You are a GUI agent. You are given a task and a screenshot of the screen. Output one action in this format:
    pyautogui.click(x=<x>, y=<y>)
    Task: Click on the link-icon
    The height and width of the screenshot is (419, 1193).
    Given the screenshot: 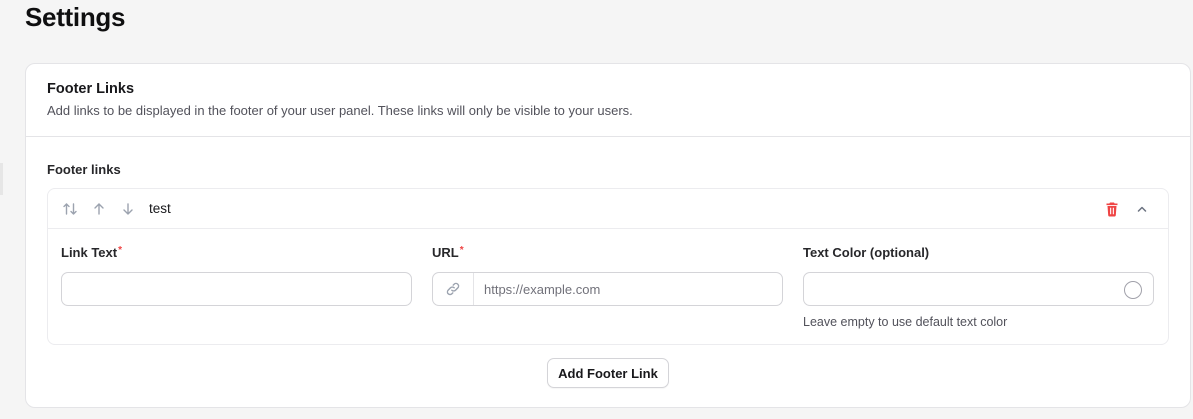 What is the action you would take?
    pyautogui.click(x=453, y=289)
    